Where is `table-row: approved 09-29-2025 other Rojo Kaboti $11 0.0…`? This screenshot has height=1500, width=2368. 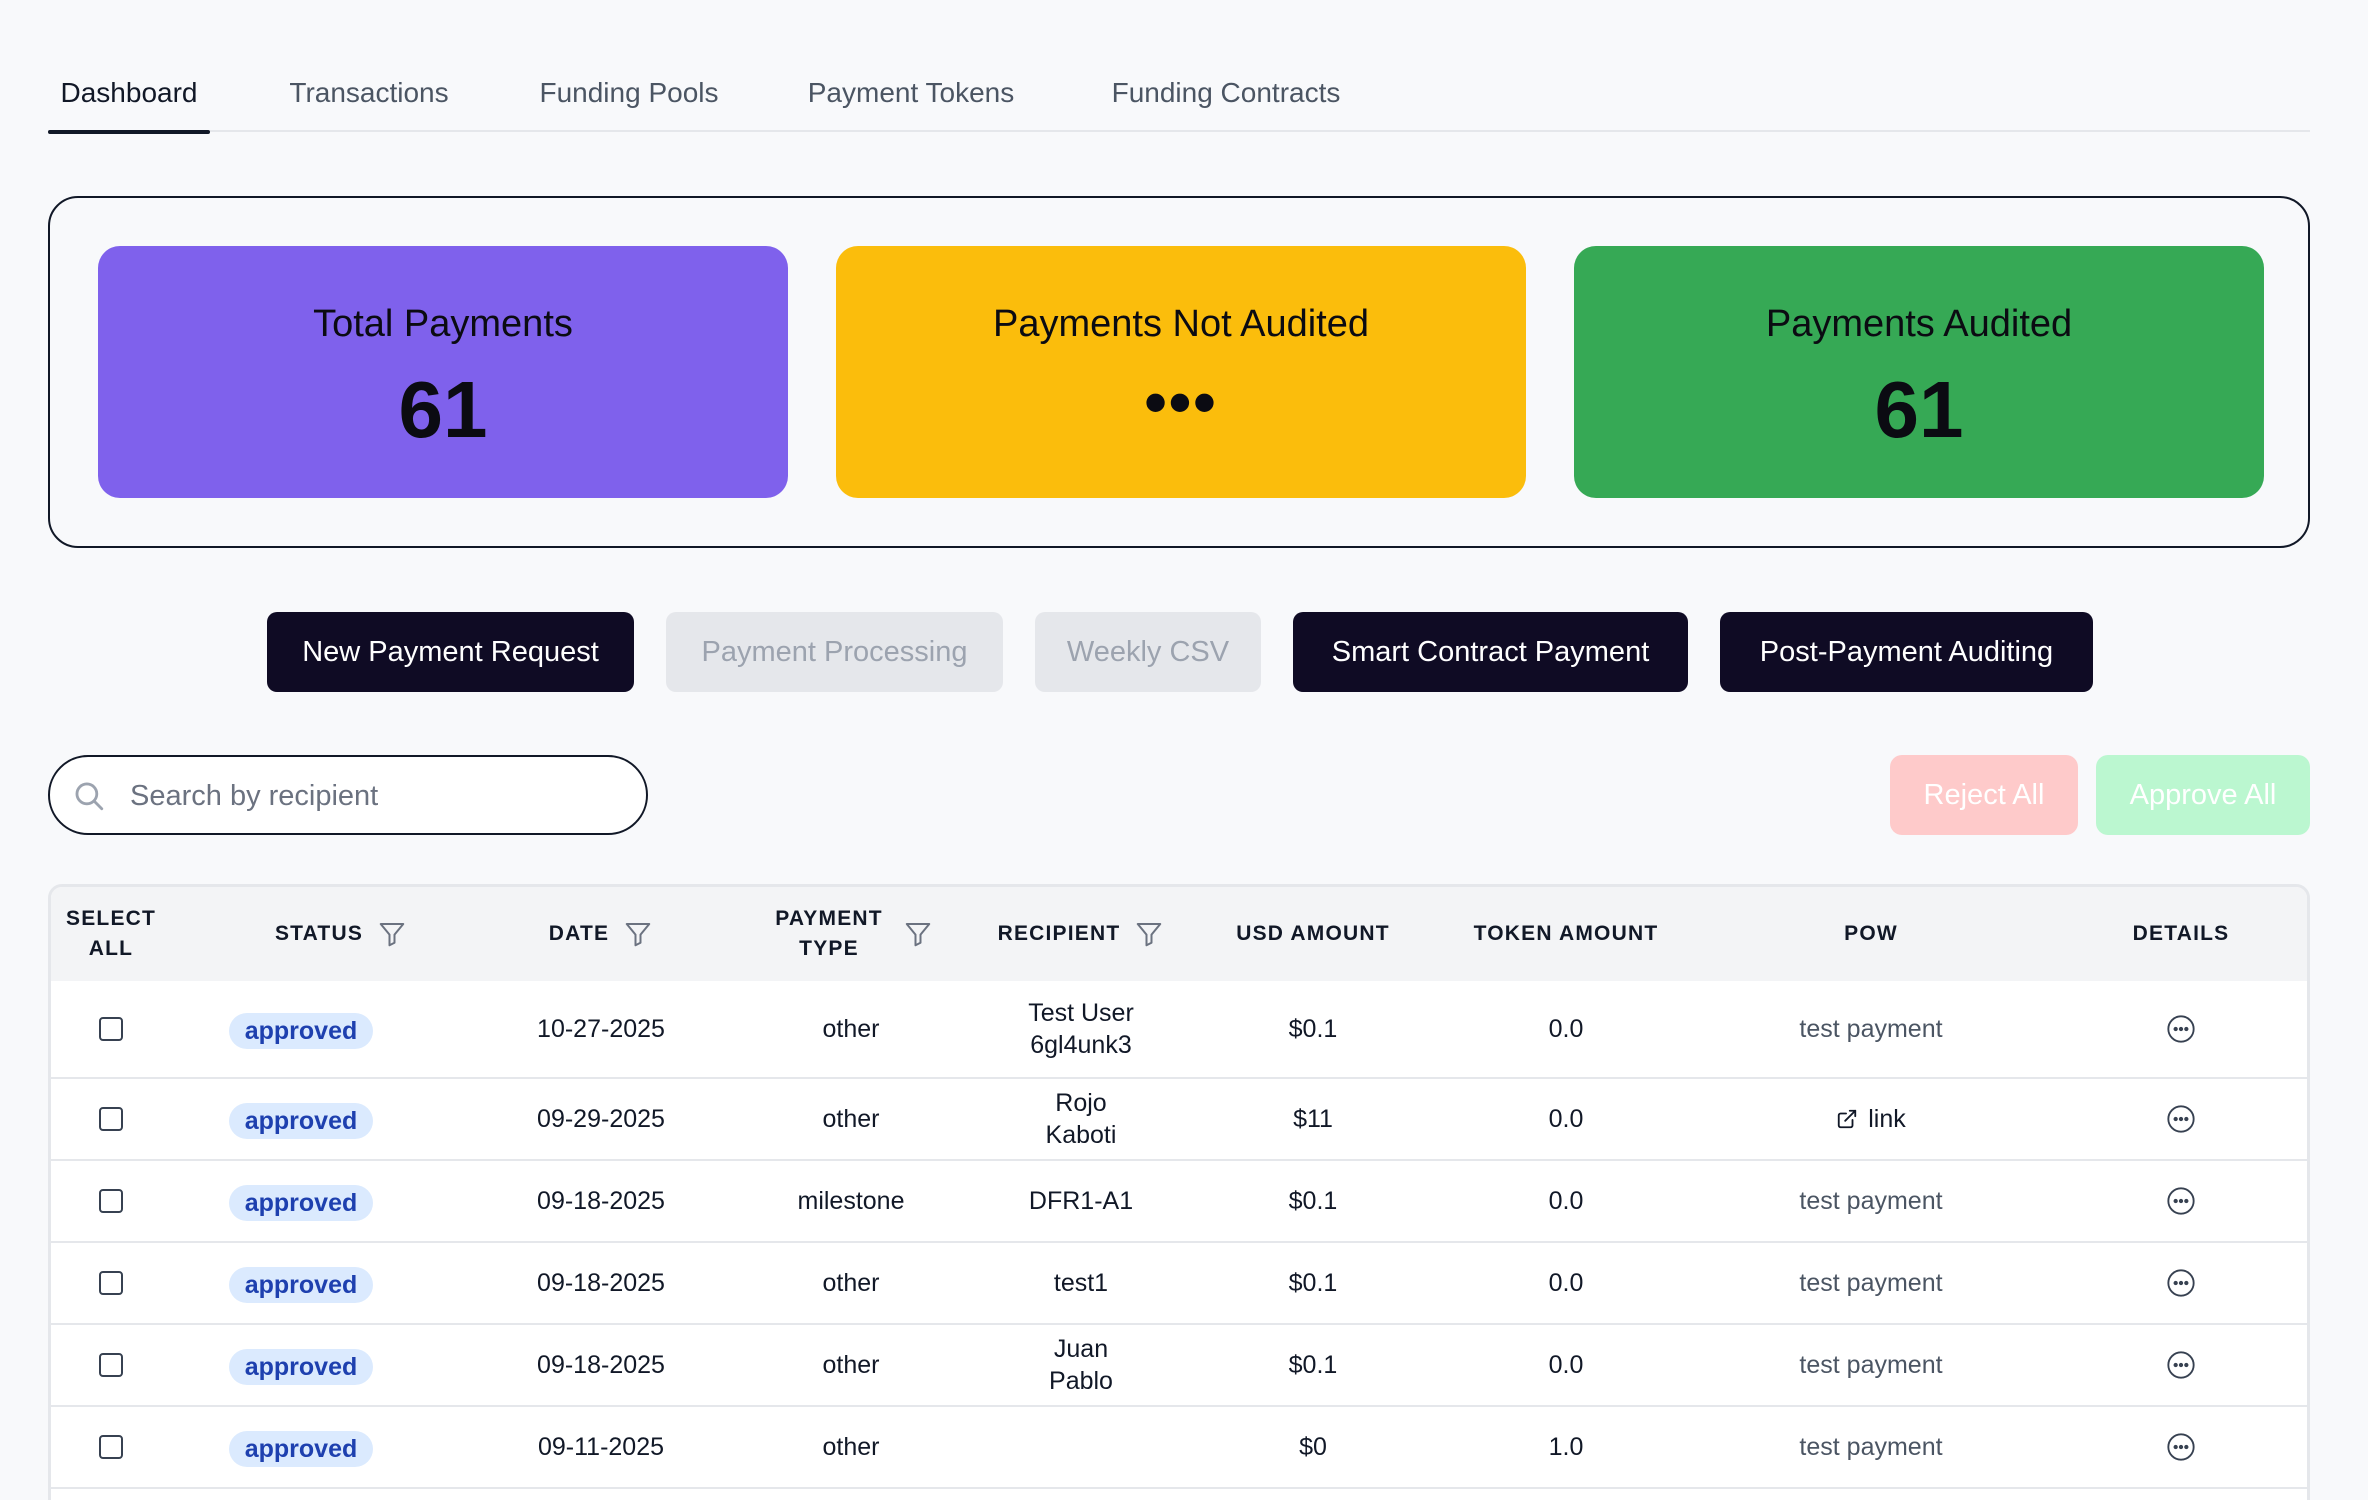
table-row: approved 09-29-2025 other Rojo Kaboti $11 0.0… is located at coordinates (1179, 1120).